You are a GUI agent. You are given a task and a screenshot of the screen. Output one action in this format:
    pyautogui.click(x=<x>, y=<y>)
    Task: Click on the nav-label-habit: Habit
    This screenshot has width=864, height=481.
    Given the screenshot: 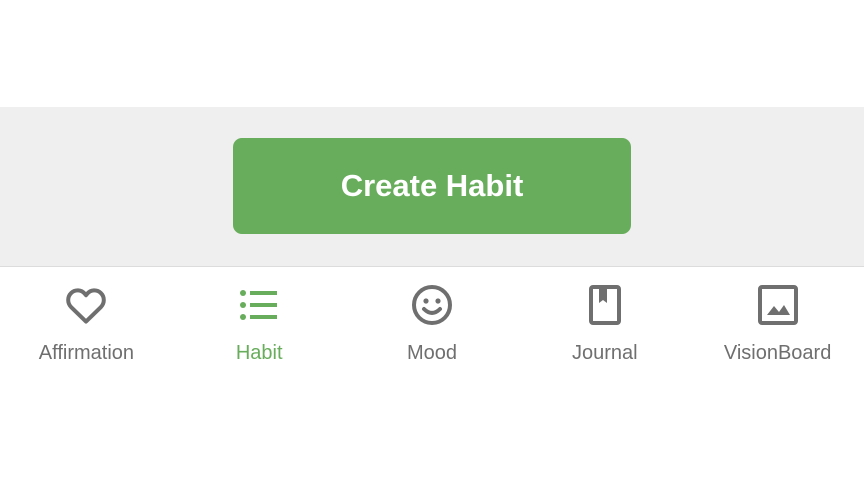 What is the action you would take?
    pyautogui.click(x=259, y=353)
    